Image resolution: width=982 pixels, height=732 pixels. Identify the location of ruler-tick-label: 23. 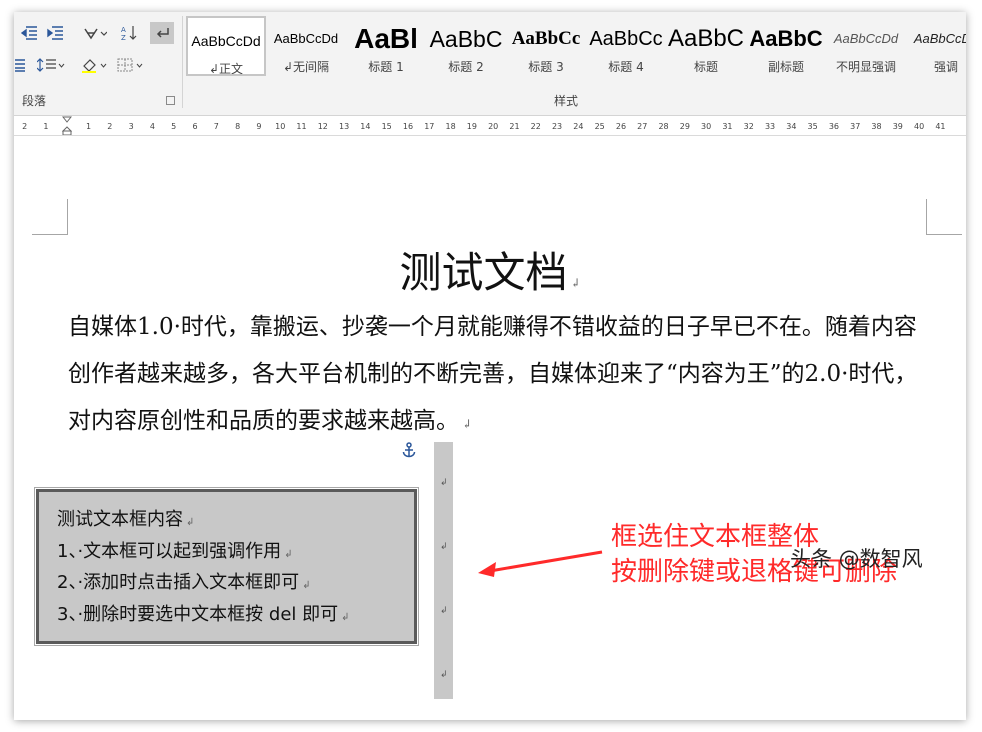
(557, 126).